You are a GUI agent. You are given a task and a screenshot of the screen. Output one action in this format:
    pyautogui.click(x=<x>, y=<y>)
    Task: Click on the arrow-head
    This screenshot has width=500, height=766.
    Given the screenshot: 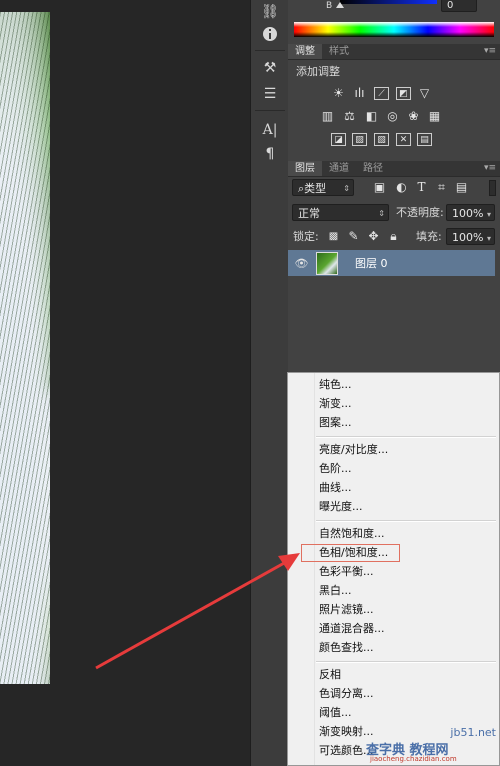 What is the action you would take?
    pyautogui.click(x=289, y=562)
    